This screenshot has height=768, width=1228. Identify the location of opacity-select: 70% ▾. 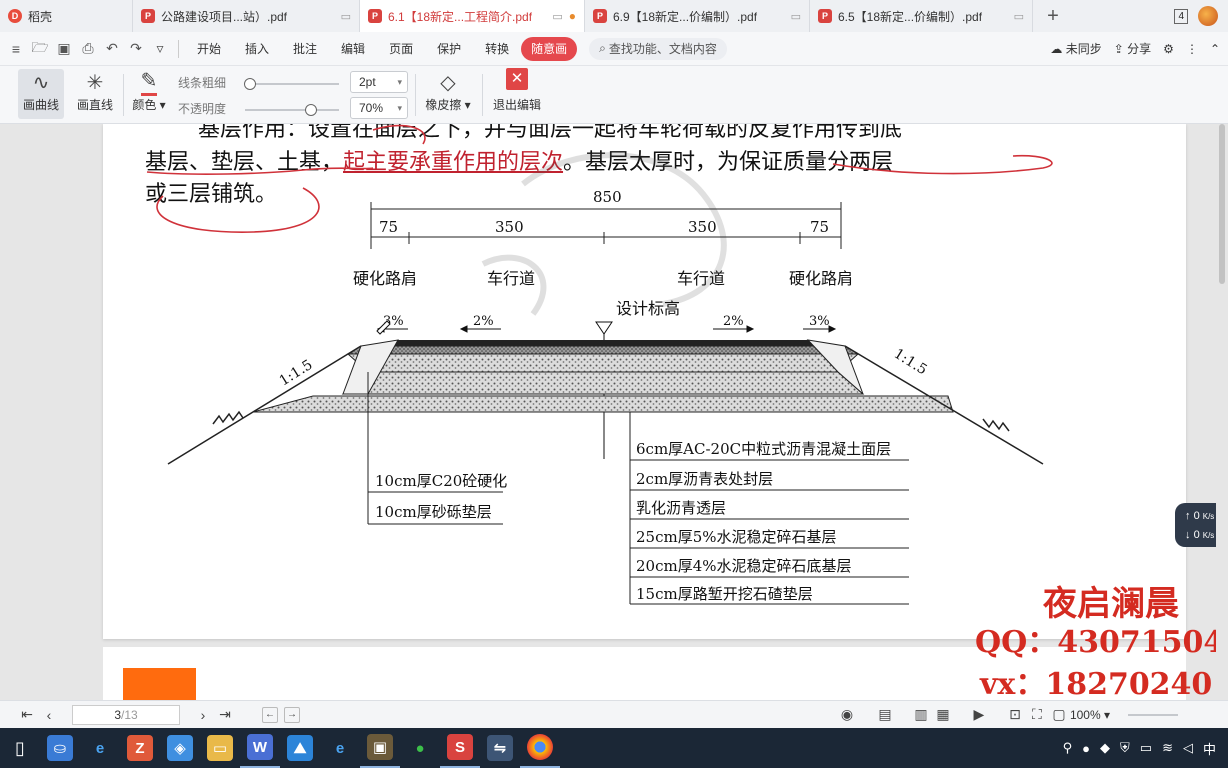
(379, 108).